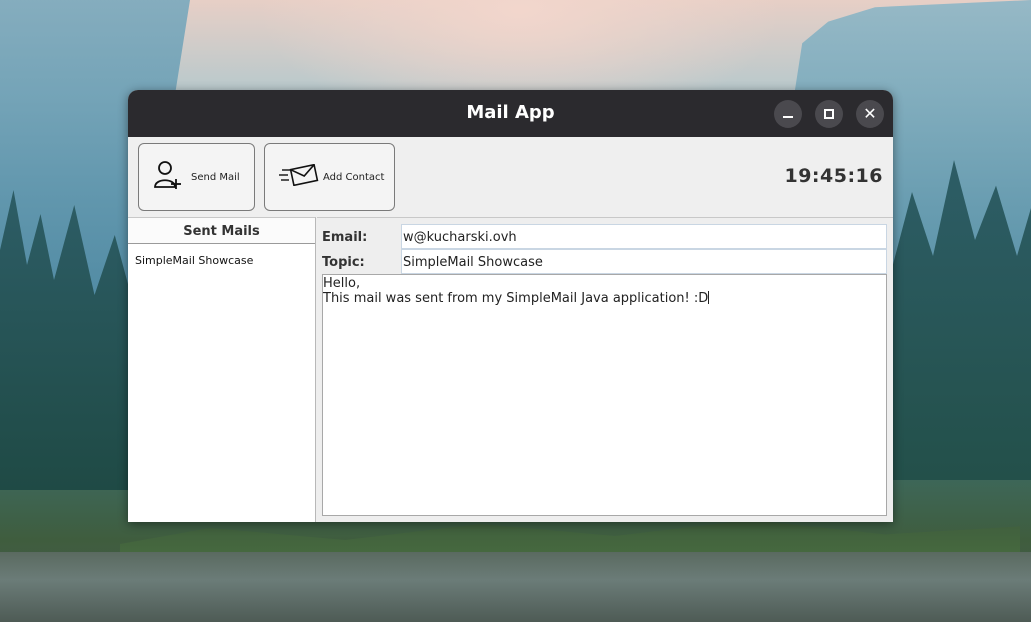  I want to click on maximize-button, so click(829, 114).